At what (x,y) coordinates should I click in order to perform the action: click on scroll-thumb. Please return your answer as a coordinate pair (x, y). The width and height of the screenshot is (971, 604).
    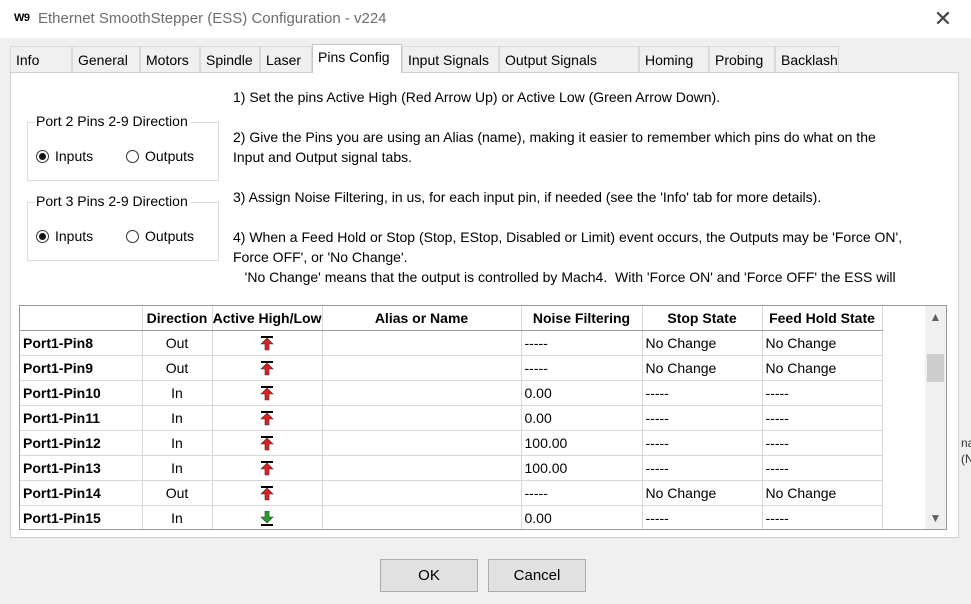
    Looking at the image, I should click on (935, 368).